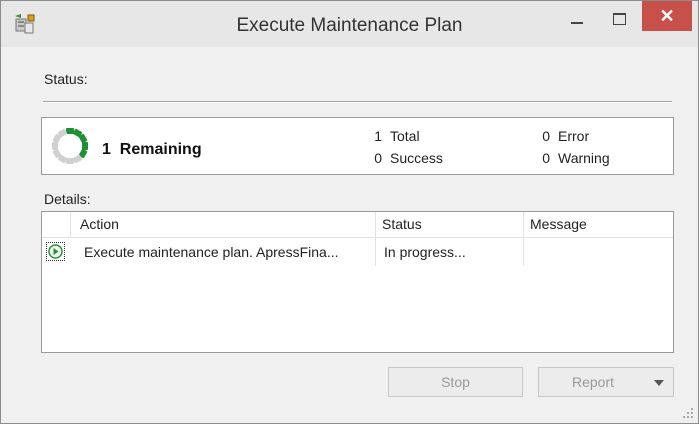 This screenshot has width=699, height=424. I want to click on remaining-label: Remaining, so click(160, 149).